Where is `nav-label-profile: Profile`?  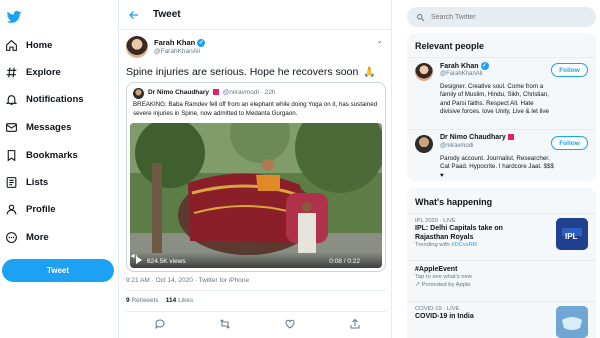 nav-label-profile: Profile is located at coordinates (41, 209).